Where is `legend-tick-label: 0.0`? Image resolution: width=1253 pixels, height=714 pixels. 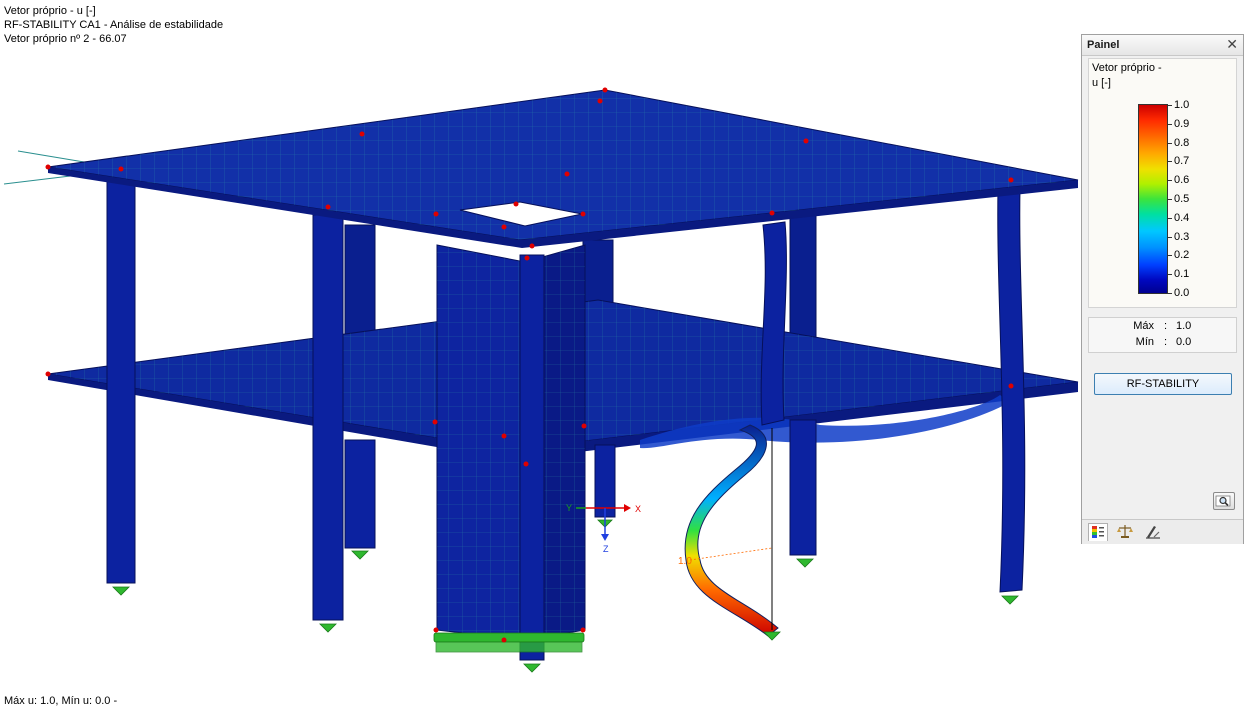
legend-tick-label: 0.0 is located at coordinates (1182, 293).